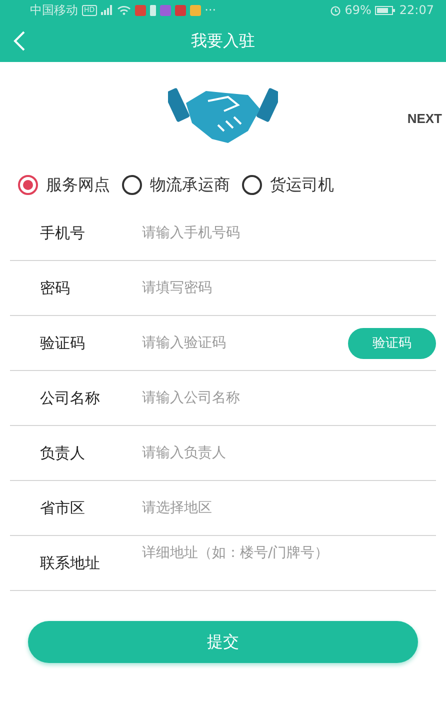 The height and width of the screenshot is (723, 446). I want to click on role-radio: 物流承运商, so click(176, 185).